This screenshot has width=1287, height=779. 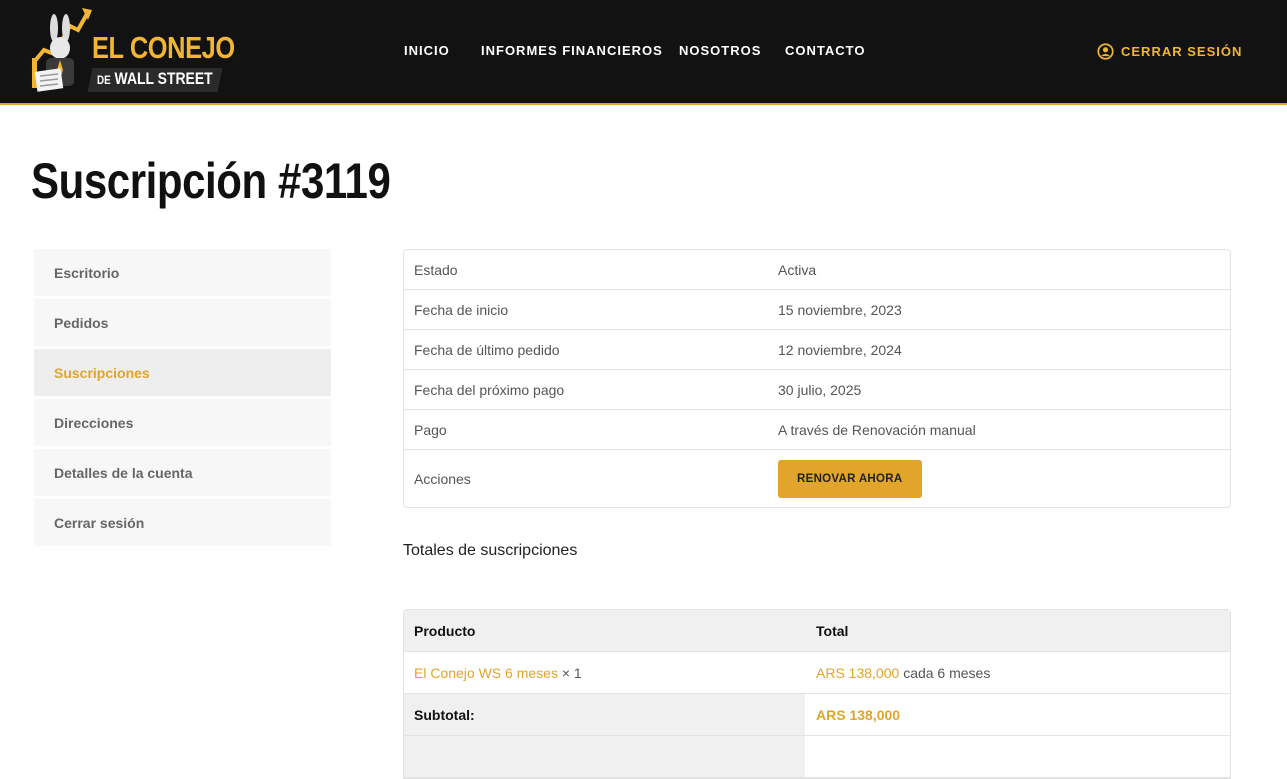 I want to click on row-label: Estado, so click(x=436, y=269).